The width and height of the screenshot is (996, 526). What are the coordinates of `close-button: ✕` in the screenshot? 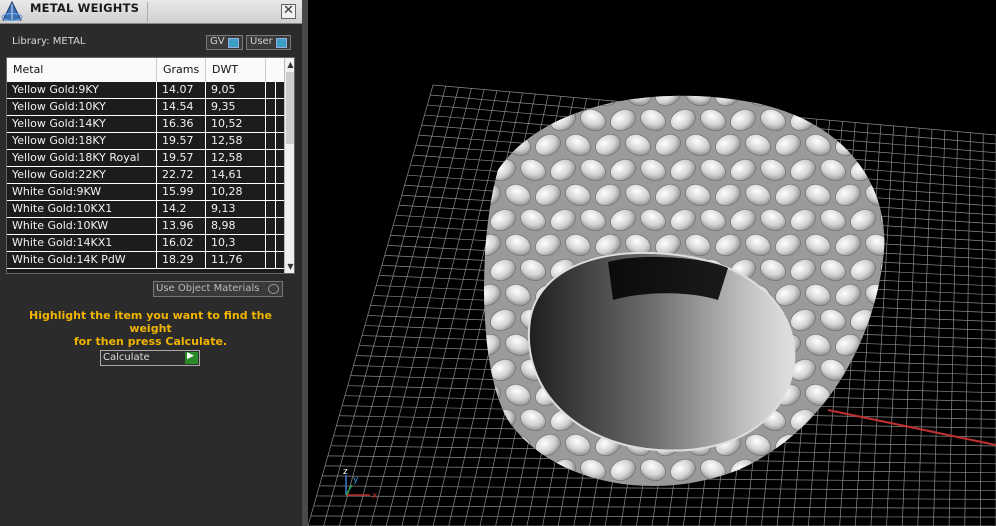 It's located at (288, 11).